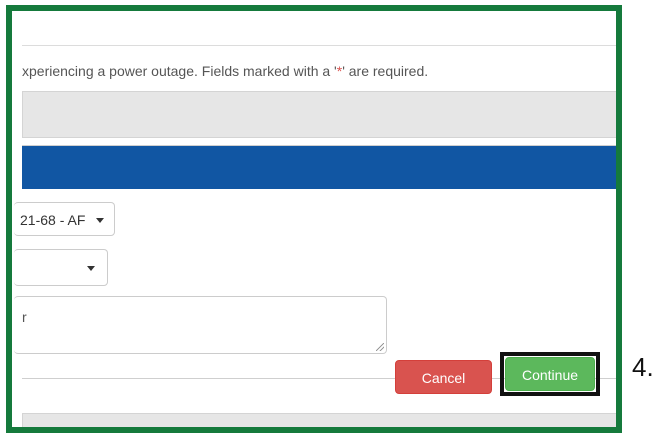 This screenshot has height=439, width=670. What do you see at coordinates (24, 317) in the screenshot?
I see `comments-text: r` at bounding box center [24, 317].